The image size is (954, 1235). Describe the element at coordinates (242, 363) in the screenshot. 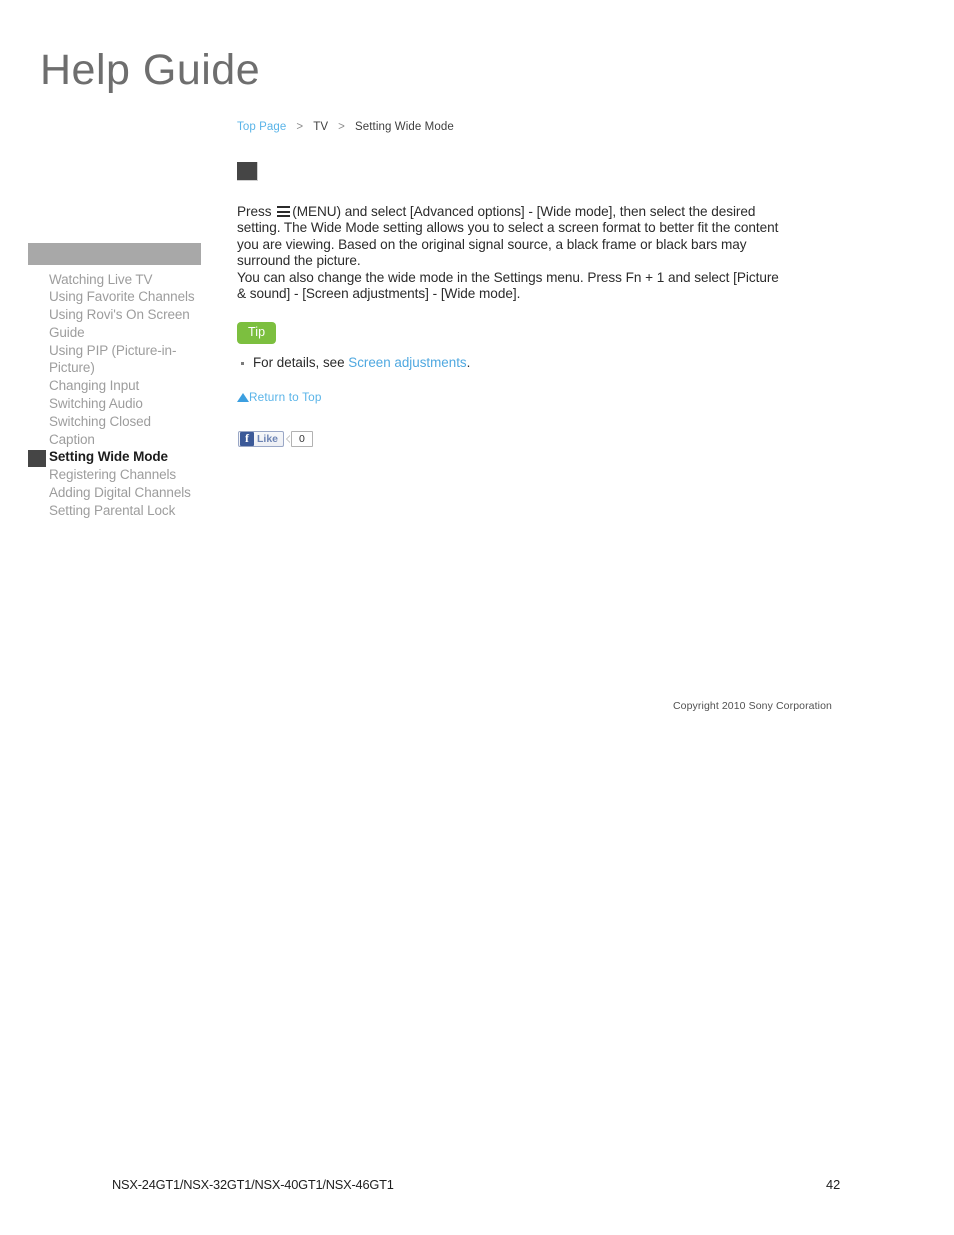

I see `bullet-icon` at that location.